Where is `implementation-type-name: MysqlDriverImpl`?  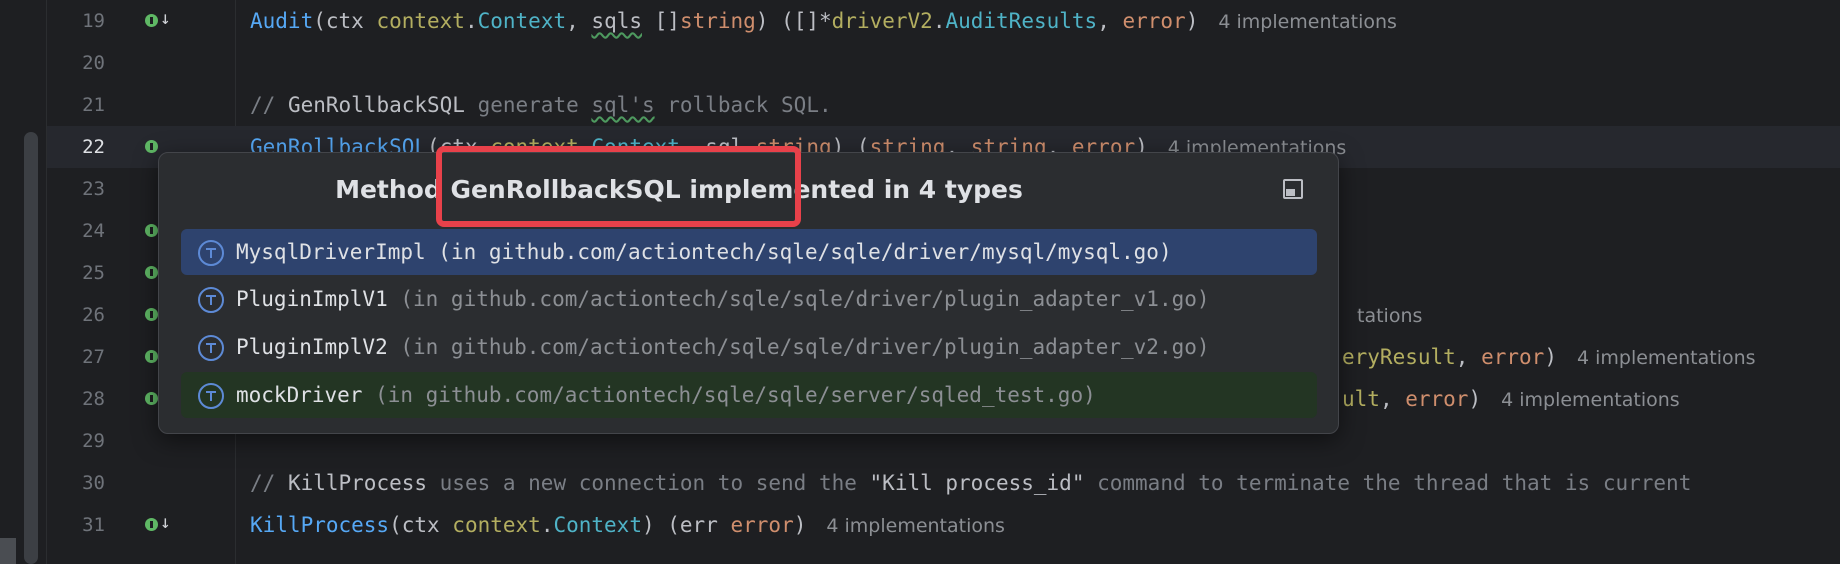 implementation-type-name: MysqlDriverImpl is located at coordinates (331, 252).